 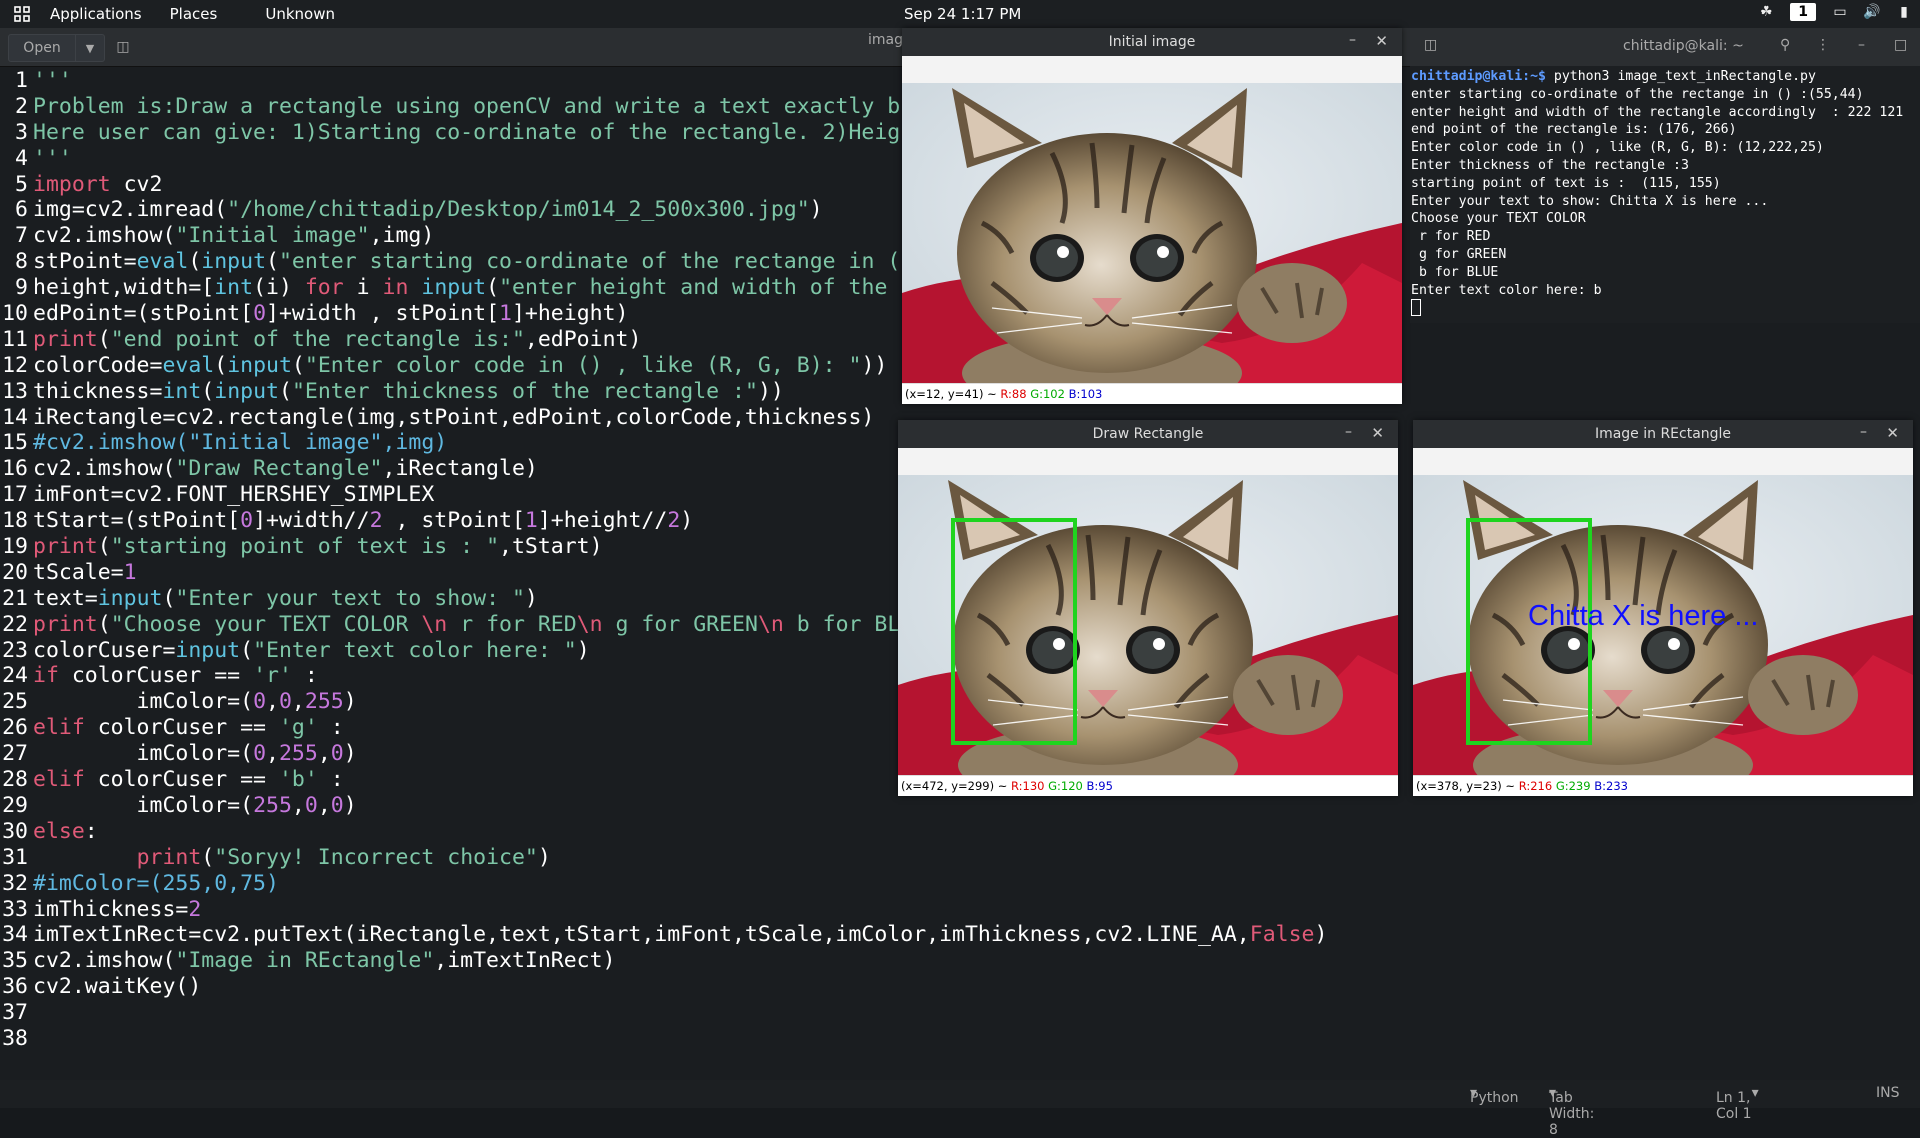 What do you see at coordinates (1152, 233) in the screenshot?
I see `kitten-image` at bounding box center [1152, 233].